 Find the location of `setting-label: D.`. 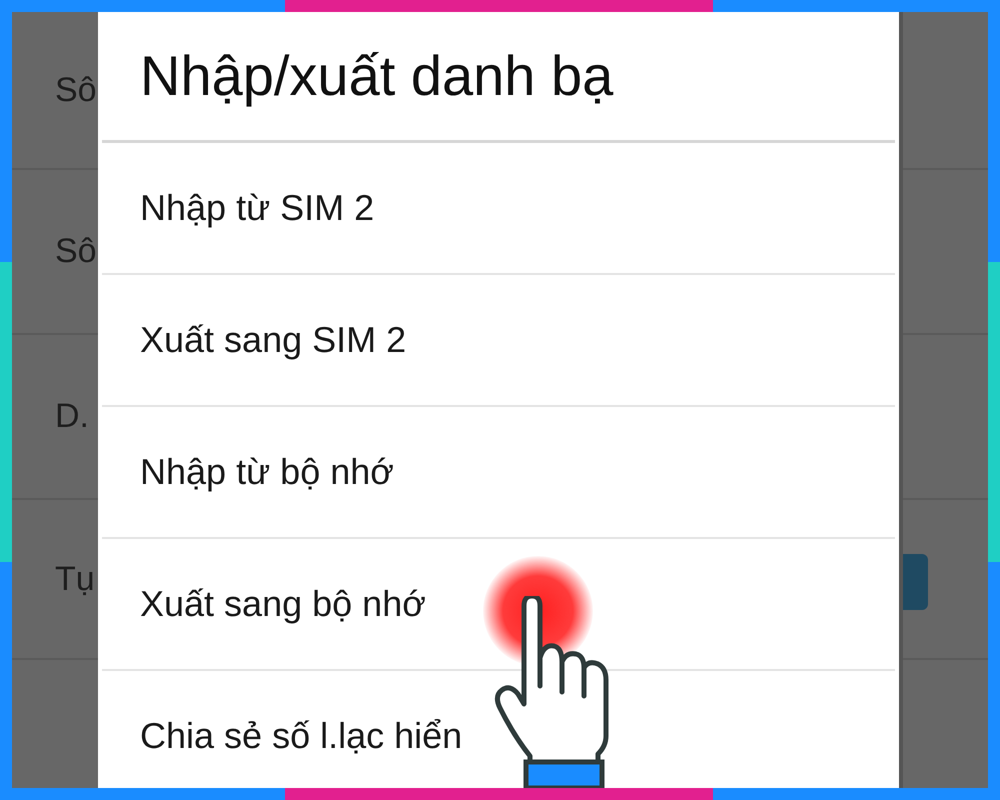

setting-label: D. is located at coordinates (72, 416).